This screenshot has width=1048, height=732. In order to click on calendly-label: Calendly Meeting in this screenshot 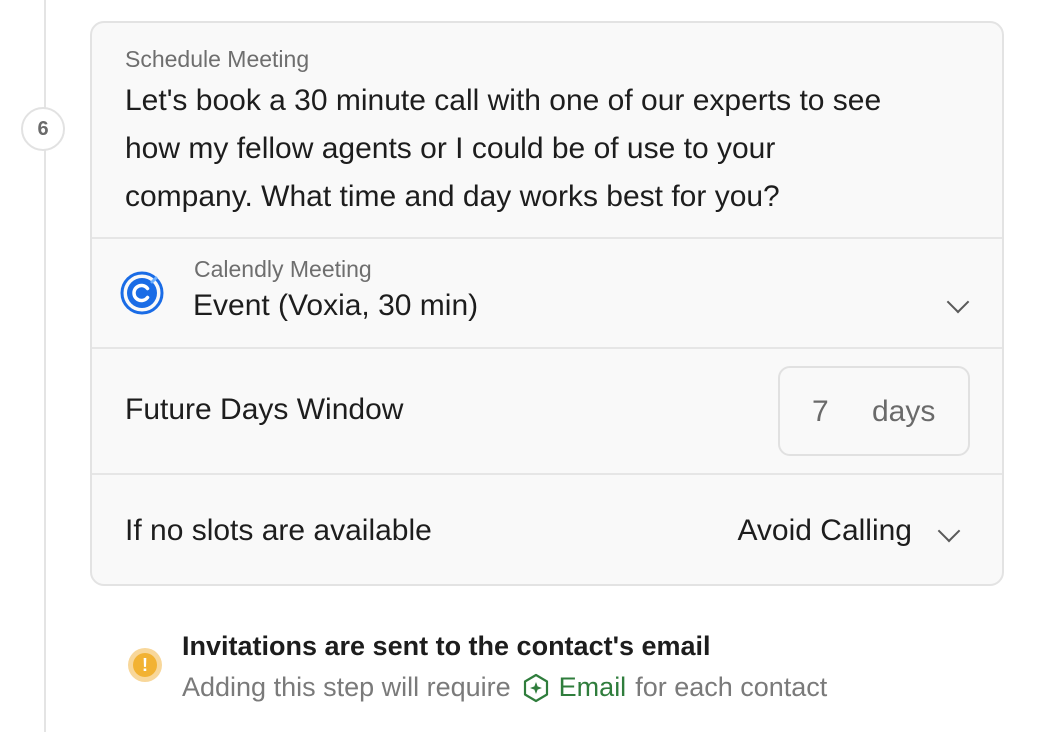, I will do `click(283, 269)`.